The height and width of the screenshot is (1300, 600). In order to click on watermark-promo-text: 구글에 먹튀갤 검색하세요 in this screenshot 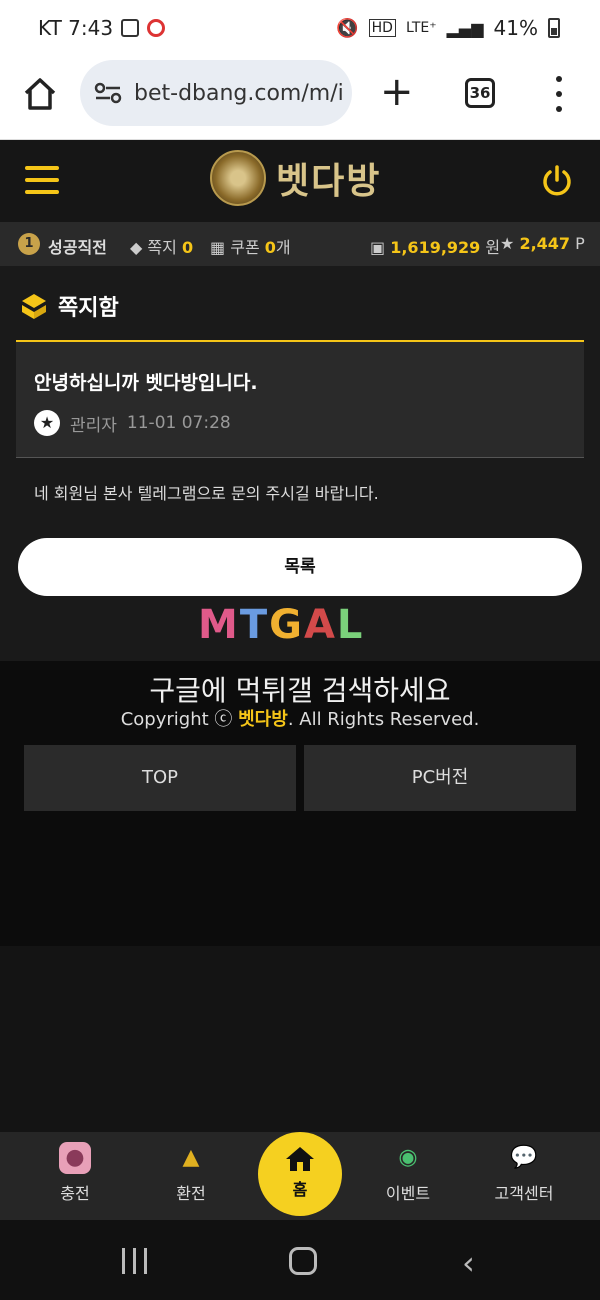, I will do `click(300, 690)`.